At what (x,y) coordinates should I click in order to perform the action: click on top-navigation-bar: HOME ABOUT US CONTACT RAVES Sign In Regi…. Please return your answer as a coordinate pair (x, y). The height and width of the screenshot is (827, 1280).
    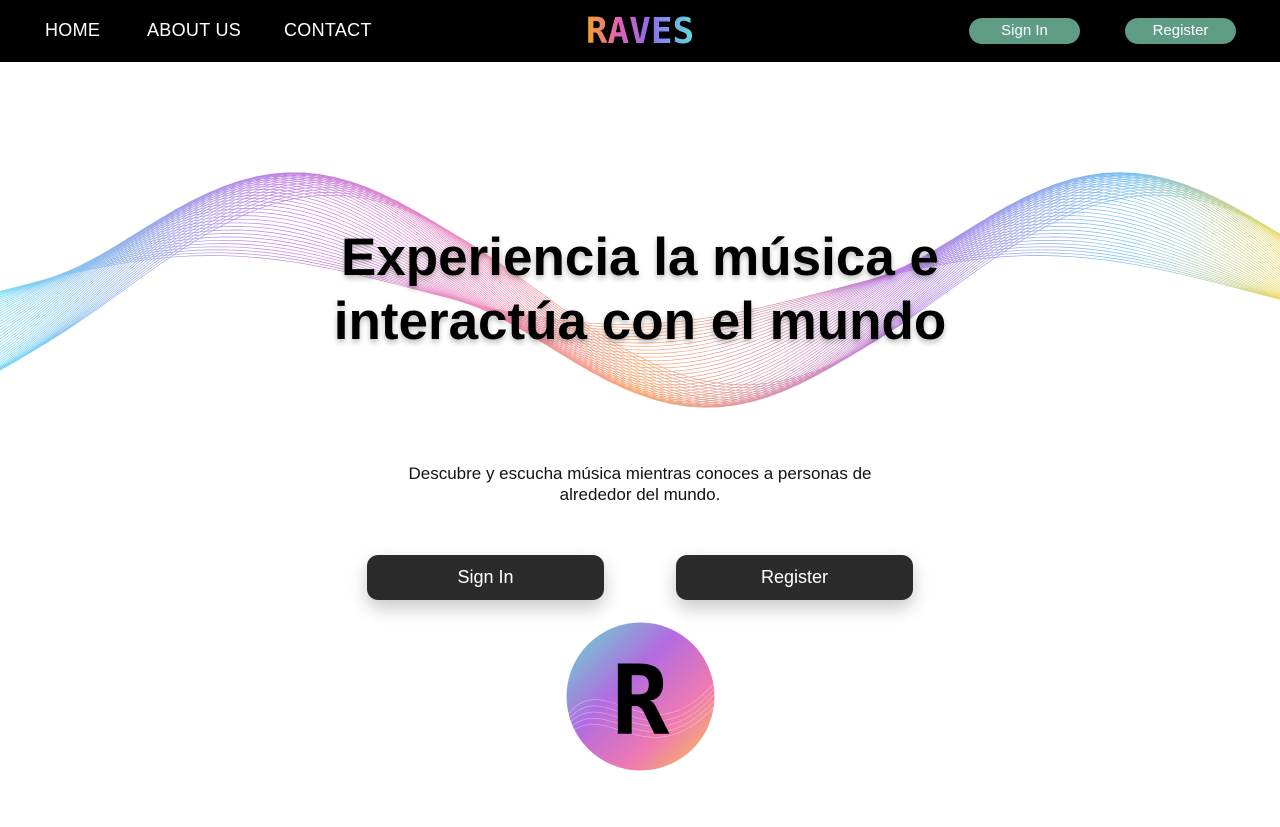
    Looking at the image, I should click on (640, 31).